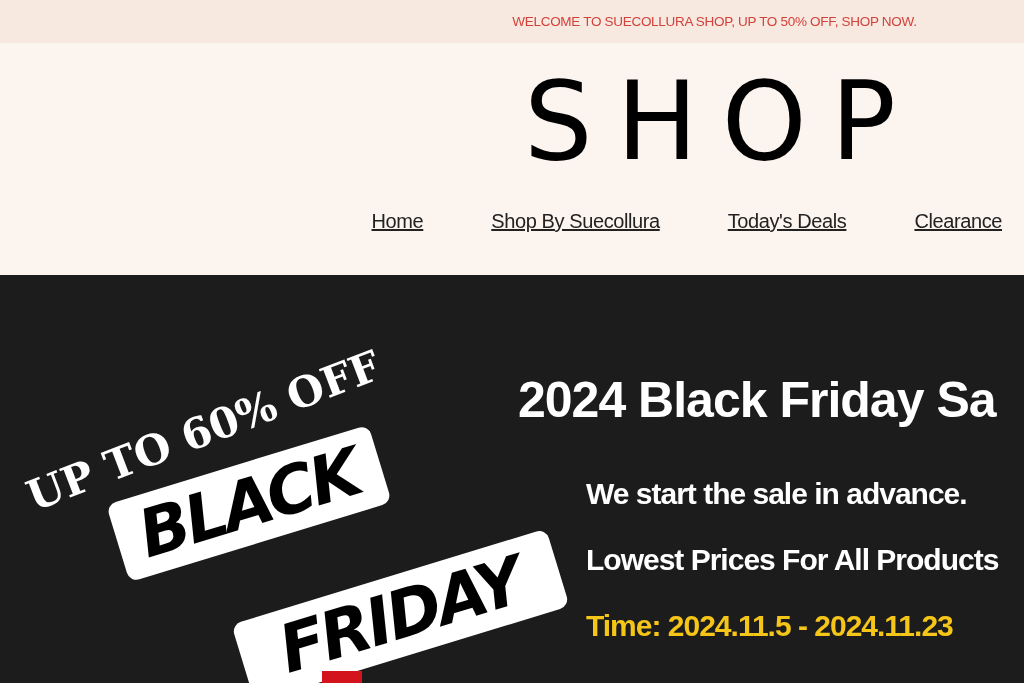  Describe the element at coordinates (714, 21) in the screenshot. I see `announcement-text: WELCOME TO SUECOLLURA SHOP, UP TO 50% OFF, SHOP NOW.` at that location.